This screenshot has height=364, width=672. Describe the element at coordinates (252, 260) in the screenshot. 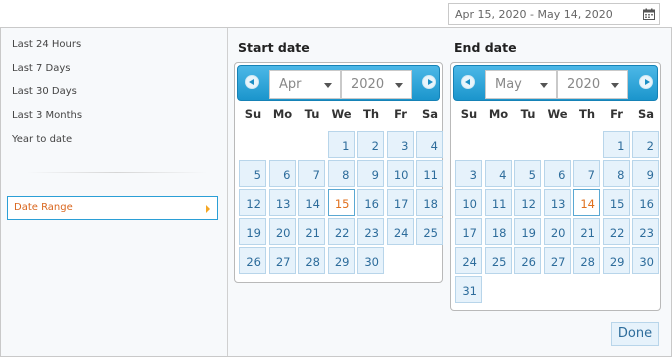

I see `start-day-26: 26` at that location.